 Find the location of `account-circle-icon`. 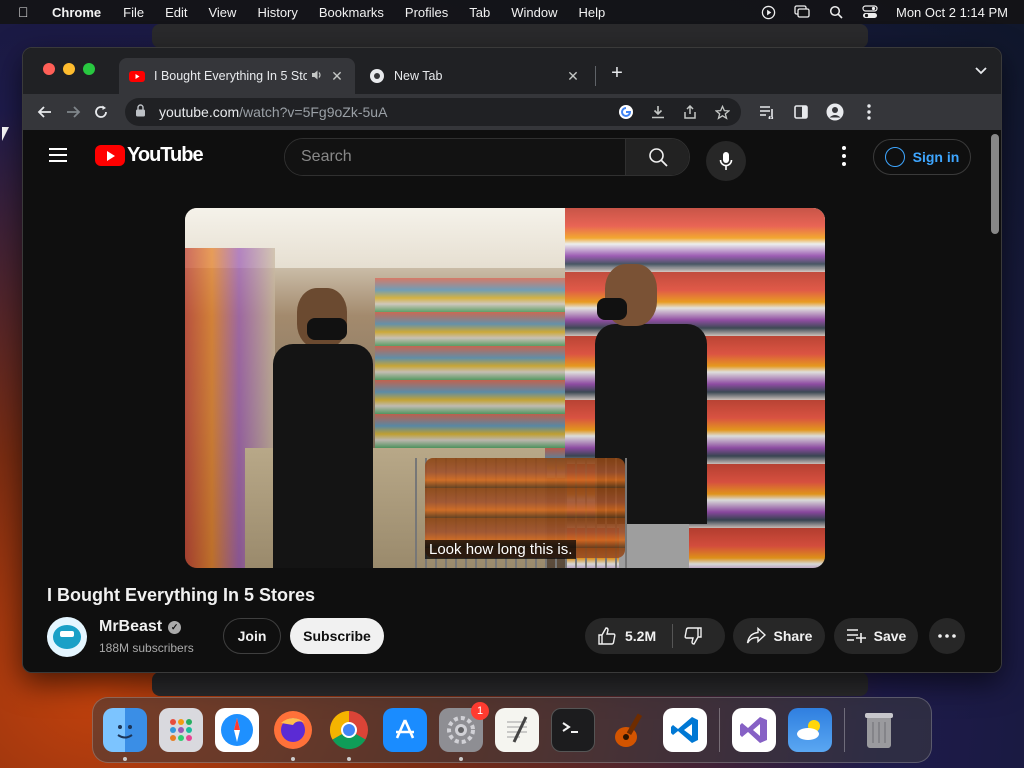

account-circle-icon is located at coordinates (894, 157).